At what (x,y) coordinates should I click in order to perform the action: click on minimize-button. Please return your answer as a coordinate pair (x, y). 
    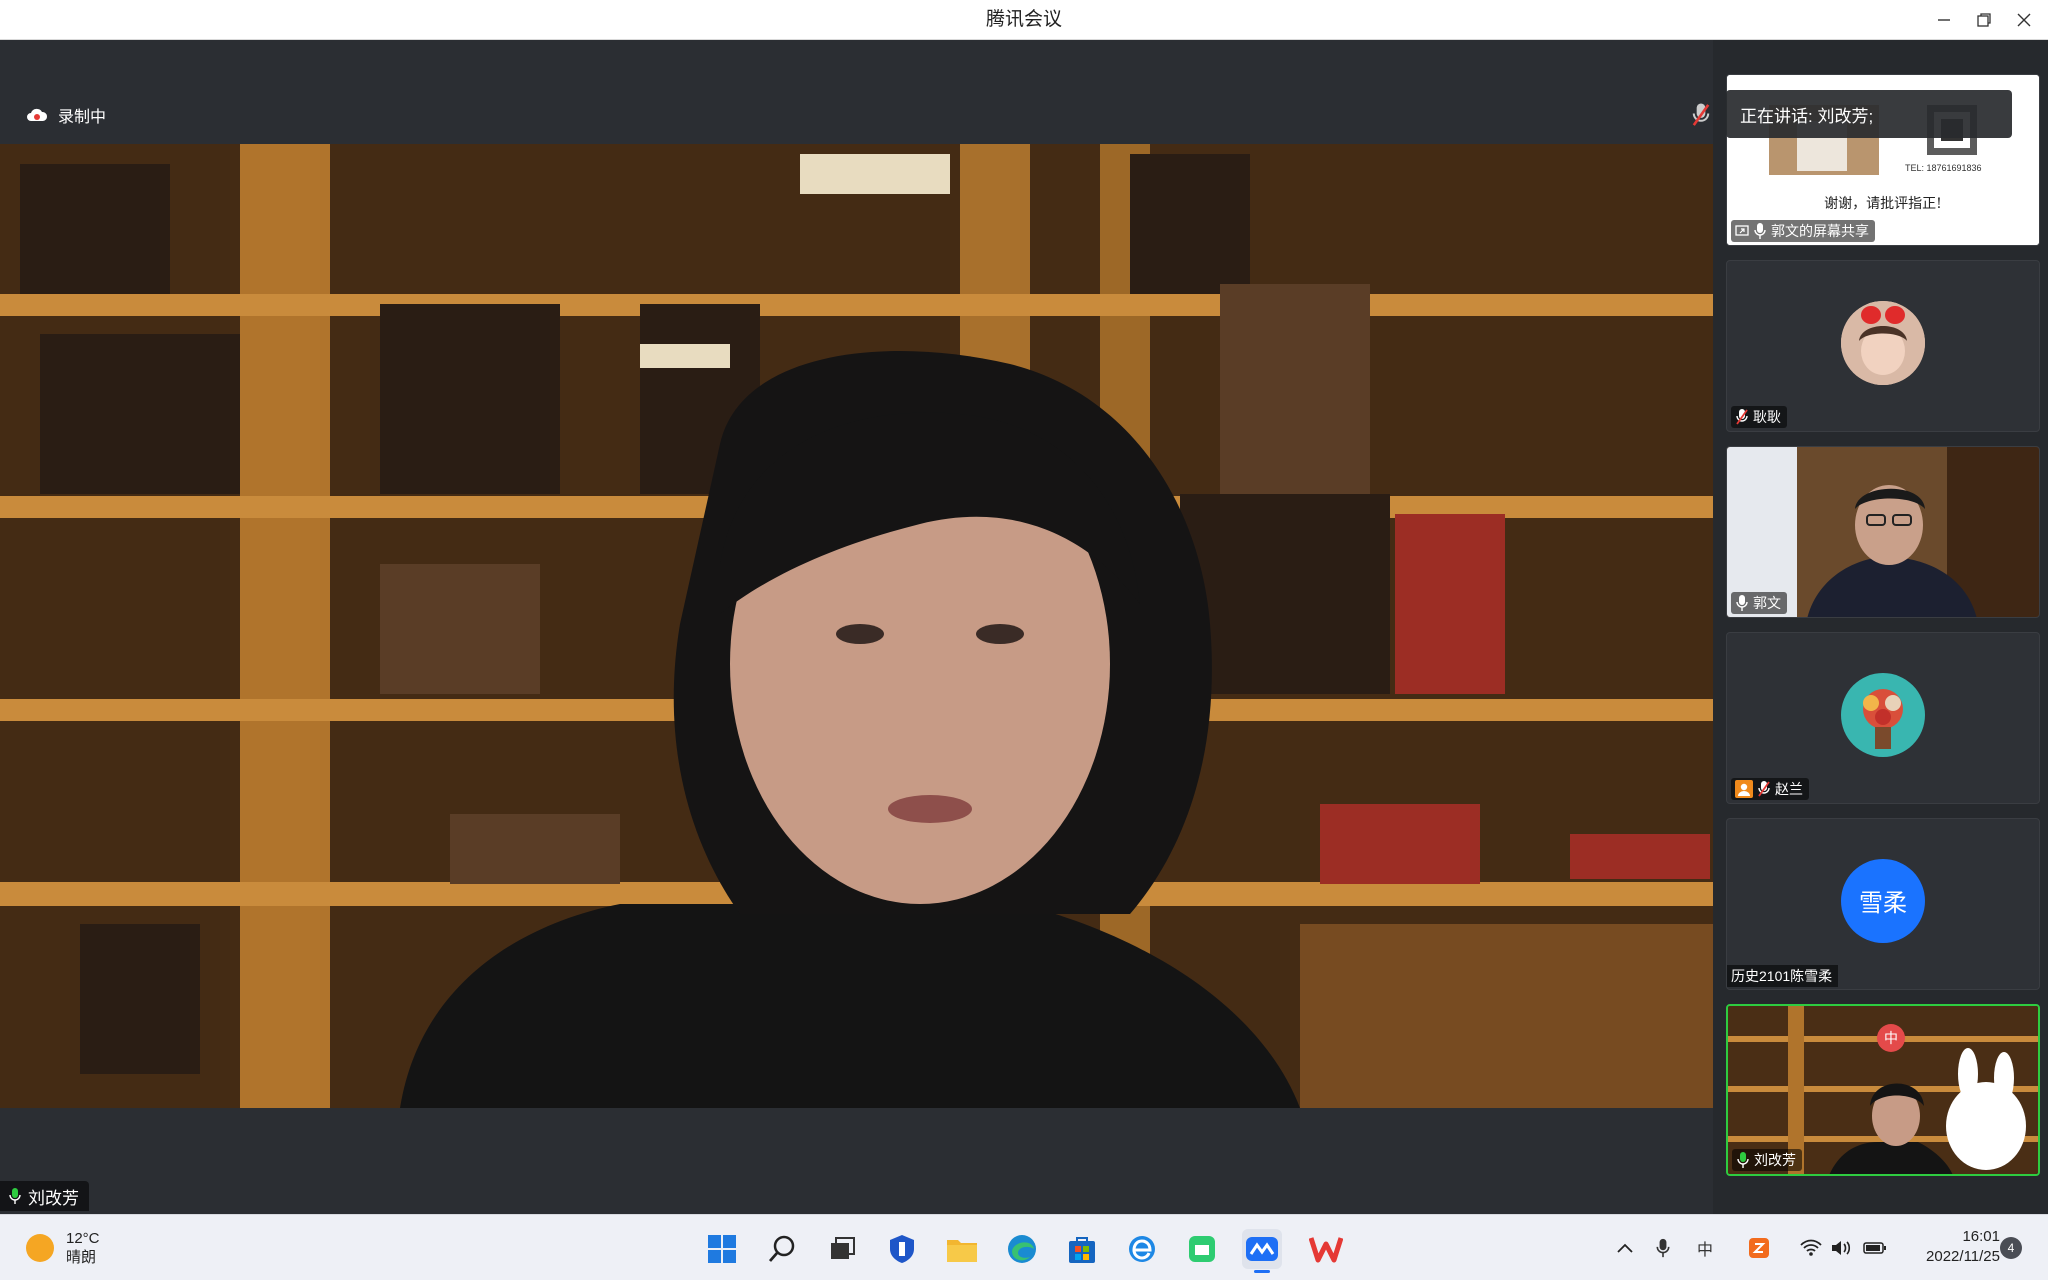
    Looking at the image, I should click on (1944, 20).